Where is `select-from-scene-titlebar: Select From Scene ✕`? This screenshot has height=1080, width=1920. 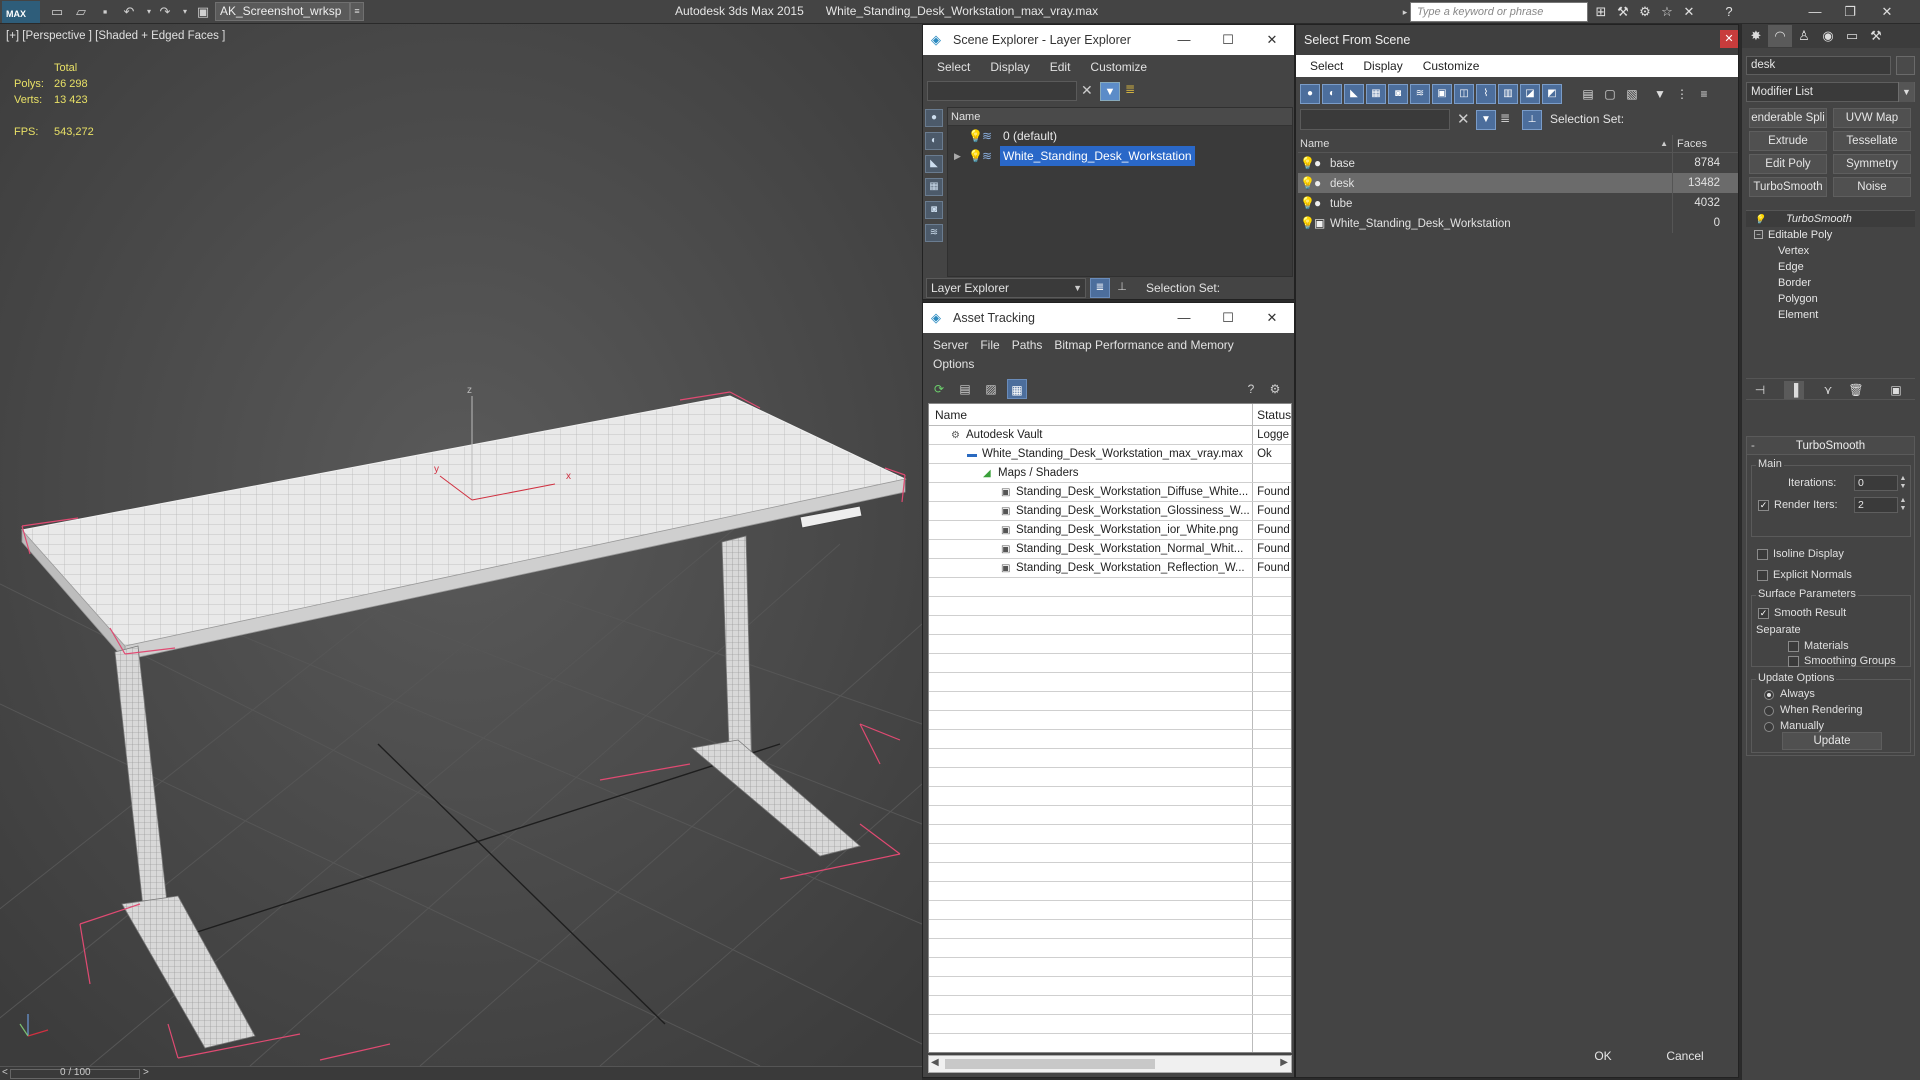
select-from-scene-titlebar: Select From Scene ✕ is located at coordinates (1517, 40).